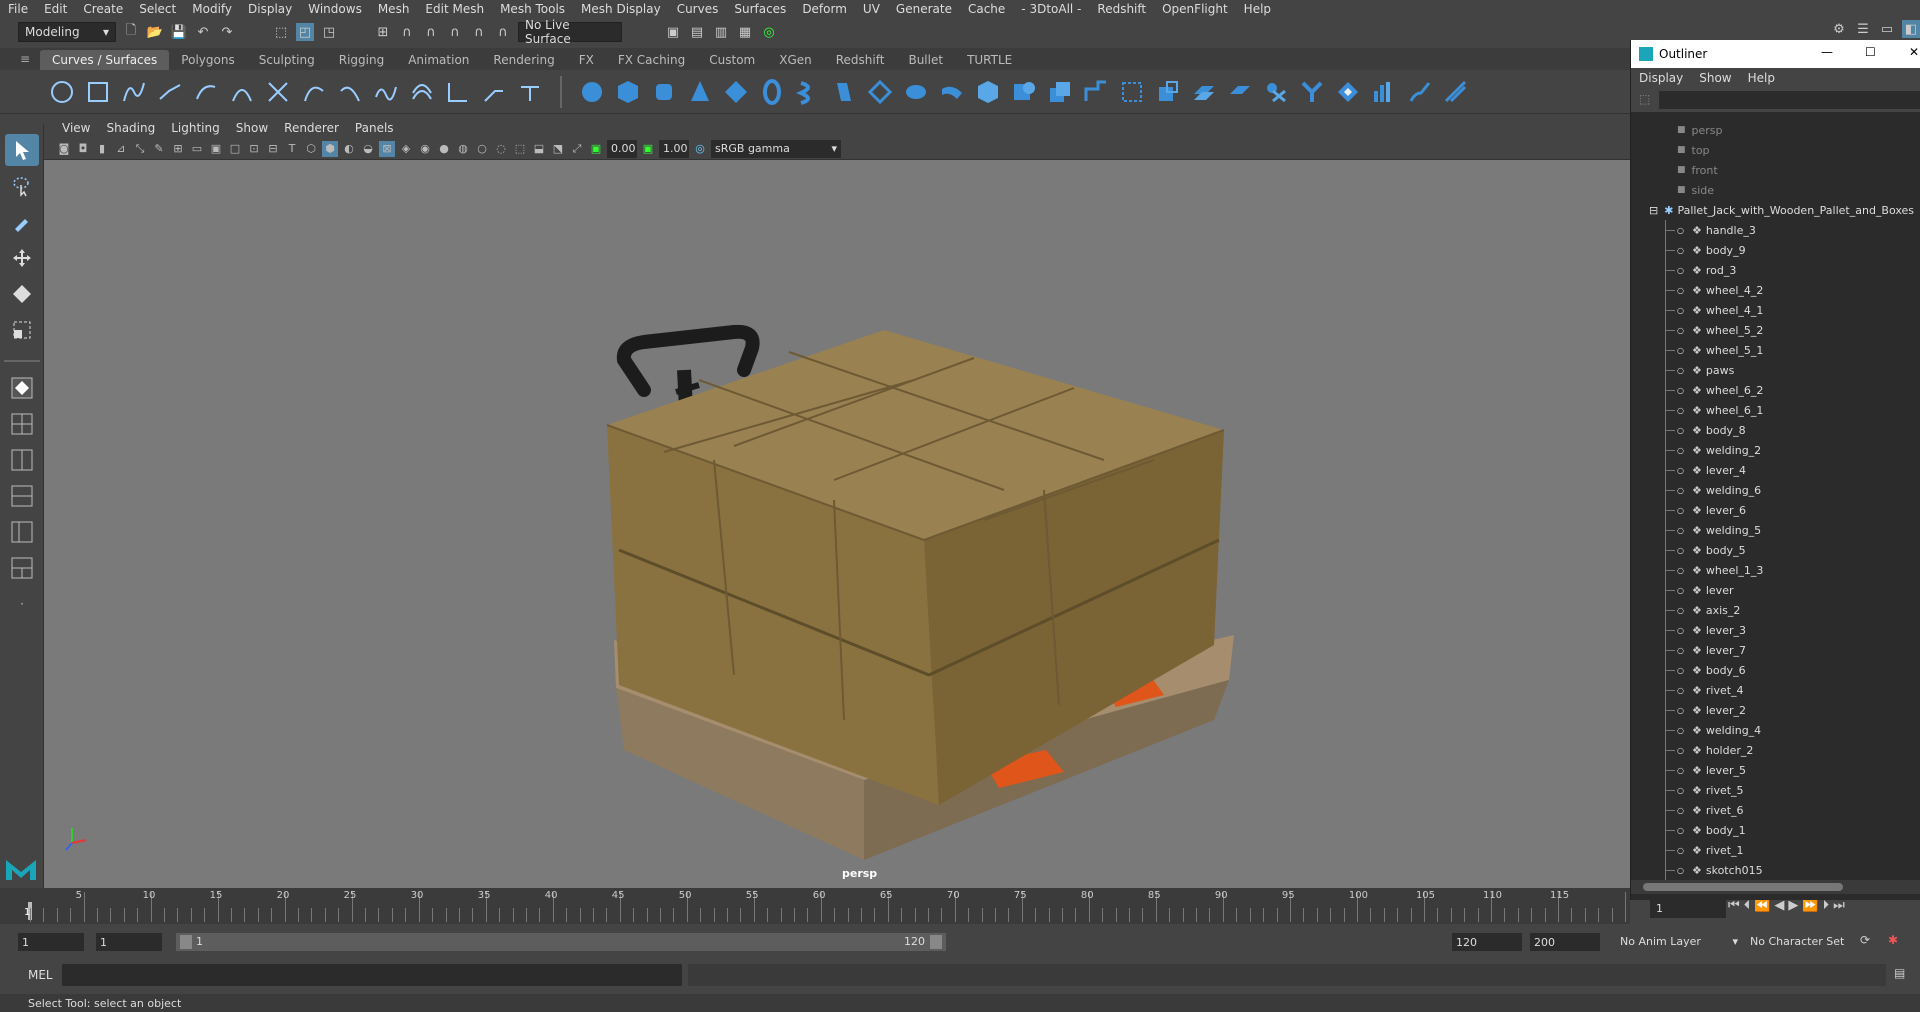 The image size is (1920, 1012). Describe the element at coordinates (1775, 430) in the screenshot. I see `outliner-mesh-row: ○ ❖ body_8` at that location.